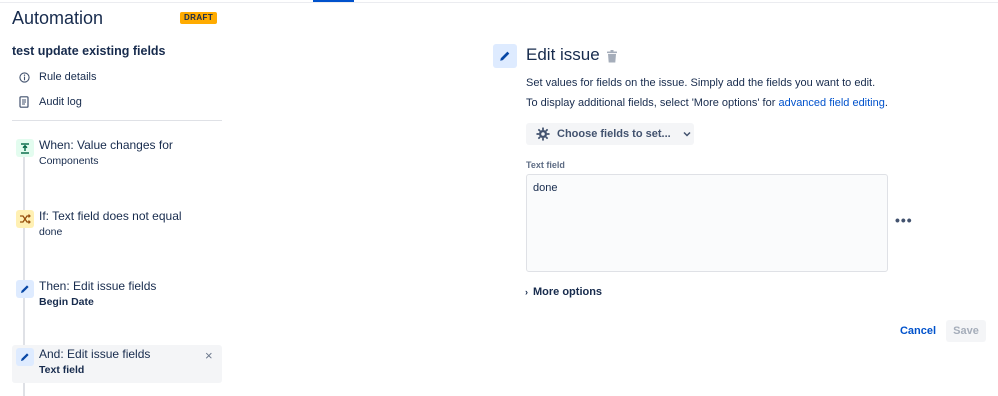 Image resolution: width=998 pixels, height=396 pixels. What do you see at coordinates (24, 102) in the screenshot?
I see `document-icon` at bounding box center [24, 102].